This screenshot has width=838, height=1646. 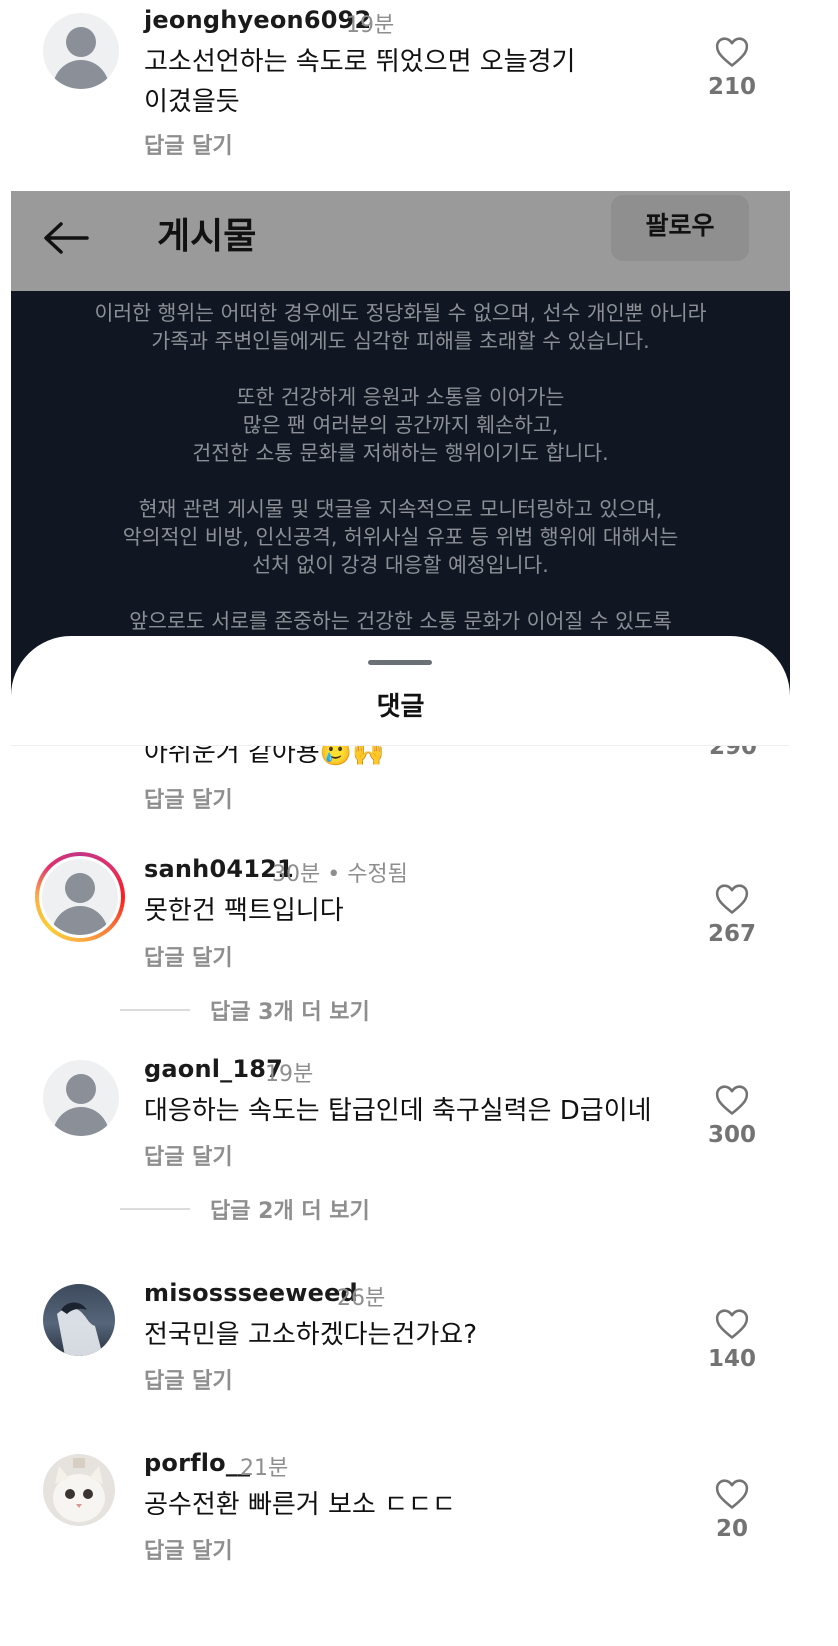 What do you see at coordinates (398, 1111) in the screenshot?
I see `comment-text: 대응하는 속도는 탑급인데 축구실력은 D급이네` at bounding box center [398, 1111].